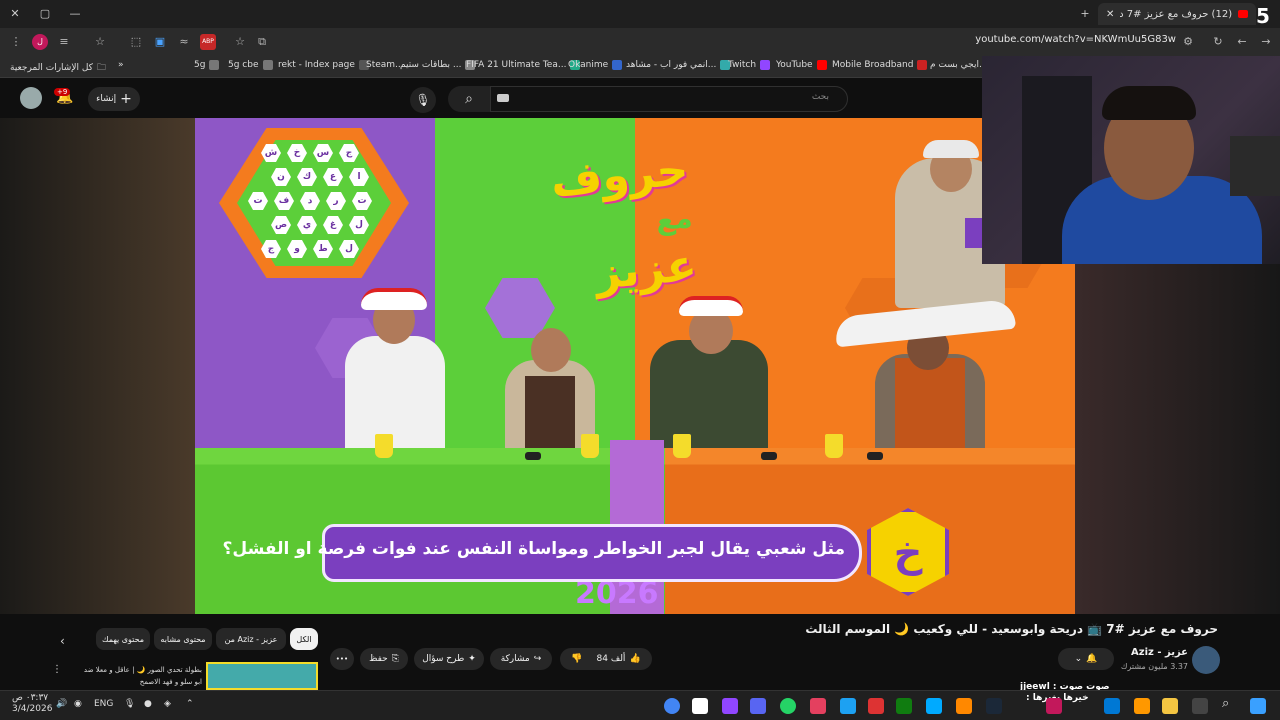 Image resolution: width=1280 pixels, height=720 pixels. I want to click on contestant-figure, so click(395, 395).